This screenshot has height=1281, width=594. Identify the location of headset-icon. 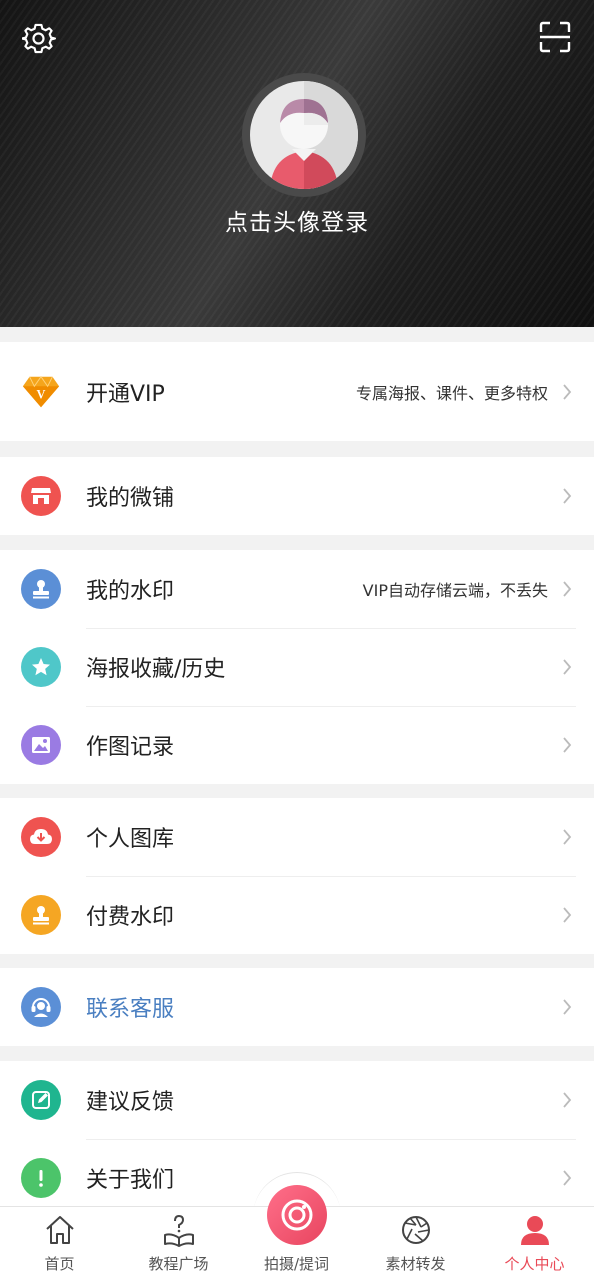
(41, 1007).